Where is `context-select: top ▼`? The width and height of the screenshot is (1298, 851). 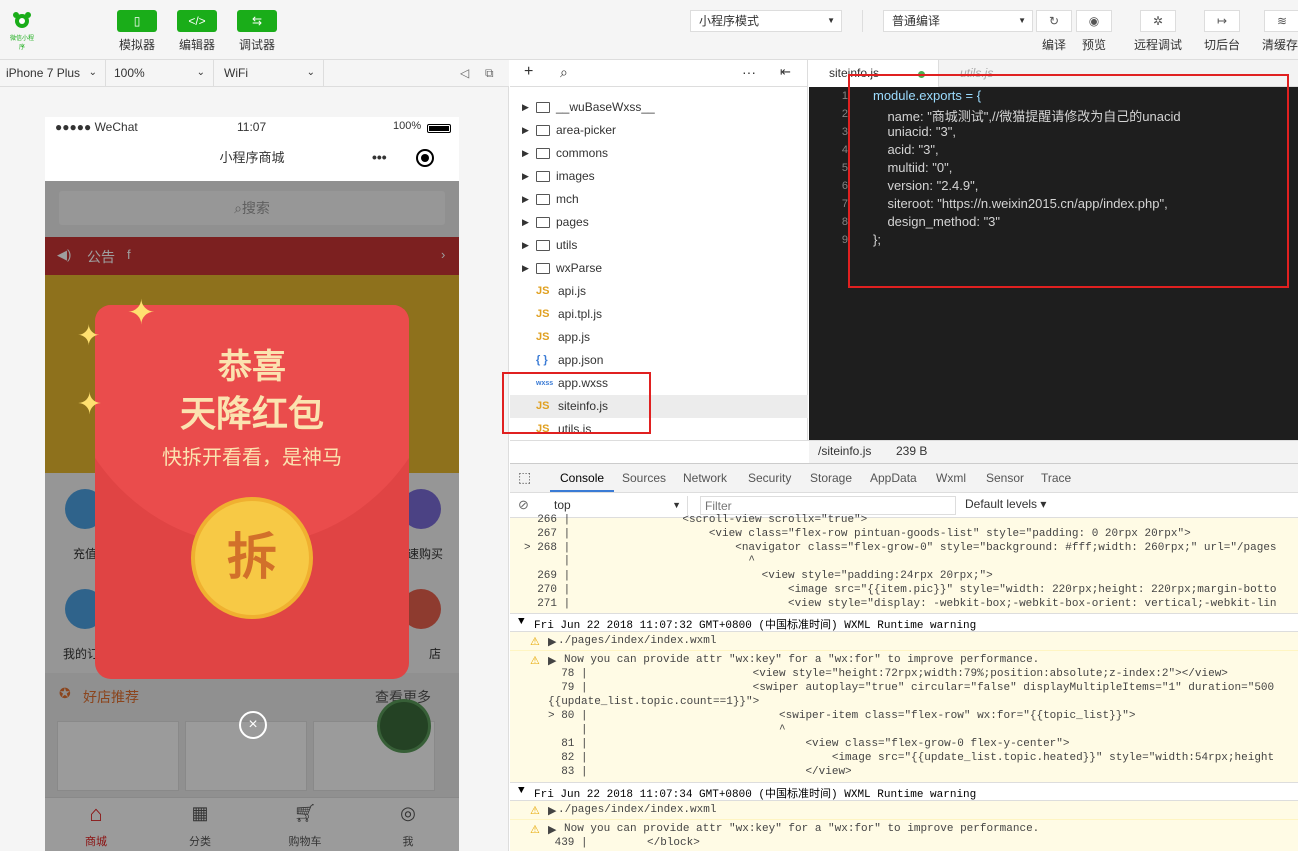 context-select: top ▼ is located at coordinates (617, 505).